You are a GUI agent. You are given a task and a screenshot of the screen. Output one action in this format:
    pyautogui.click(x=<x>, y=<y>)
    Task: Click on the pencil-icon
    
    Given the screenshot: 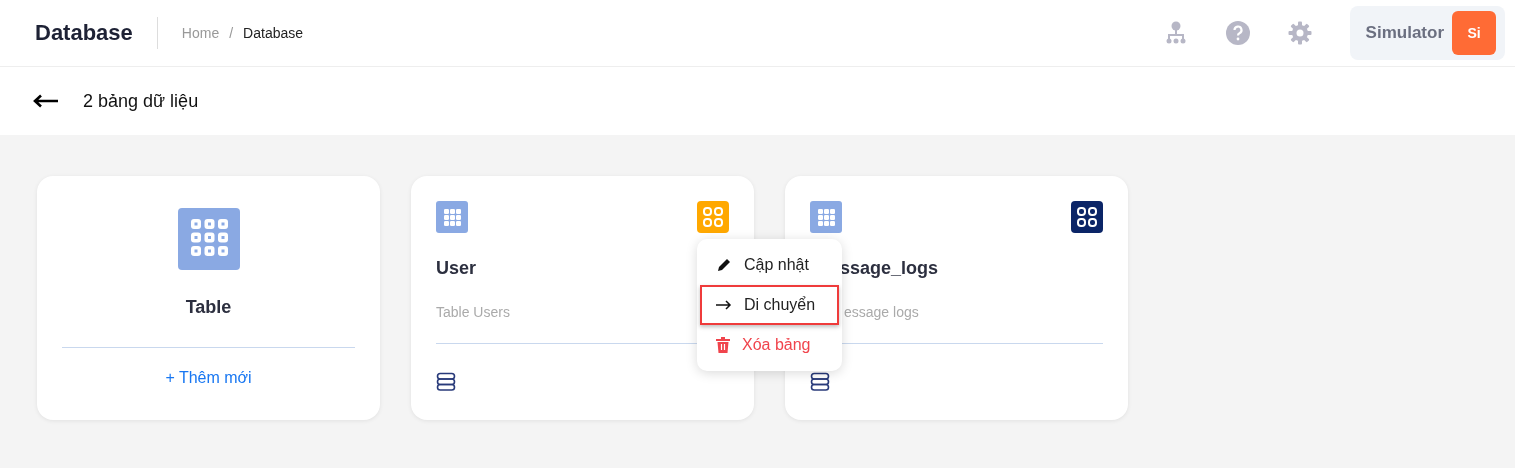 What is the action you would take?
    pyautogui.click(x=724, y=265)
    